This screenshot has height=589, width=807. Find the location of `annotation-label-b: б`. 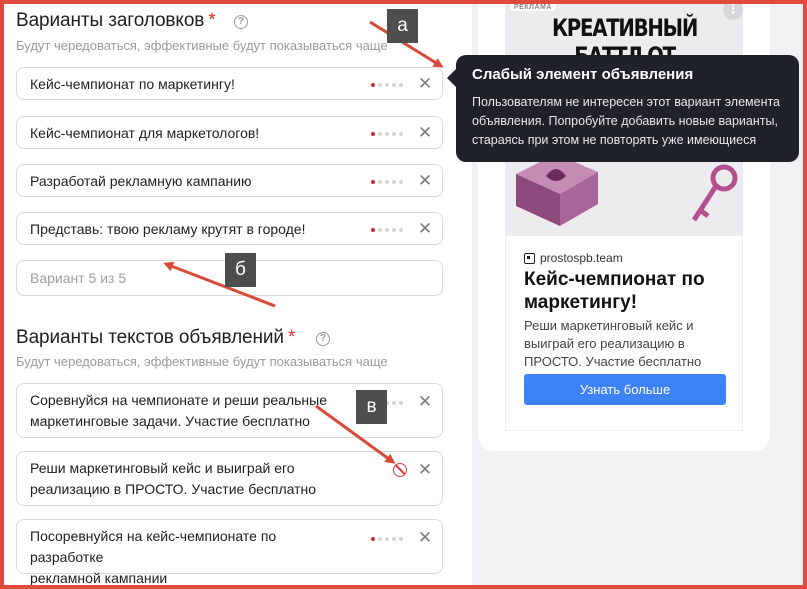

annotation-label-b: б is located at coordinates (240, 270).